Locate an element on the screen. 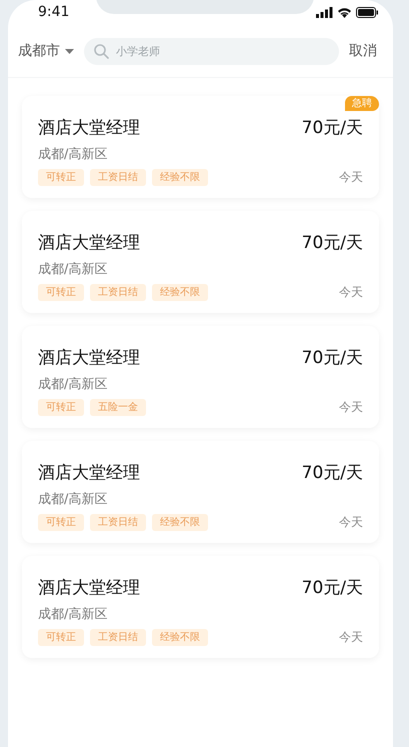 Image resolution: width=409 pixels, height=747 pixels. urgent-badge: 急聘 is located at coordinates (362, 103).